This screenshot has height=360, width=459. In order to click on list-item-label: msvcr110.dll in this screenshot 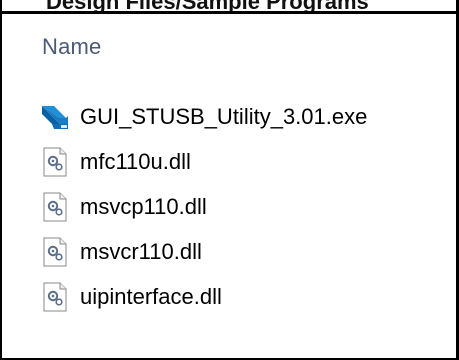, I will do `click(141, 251)`.